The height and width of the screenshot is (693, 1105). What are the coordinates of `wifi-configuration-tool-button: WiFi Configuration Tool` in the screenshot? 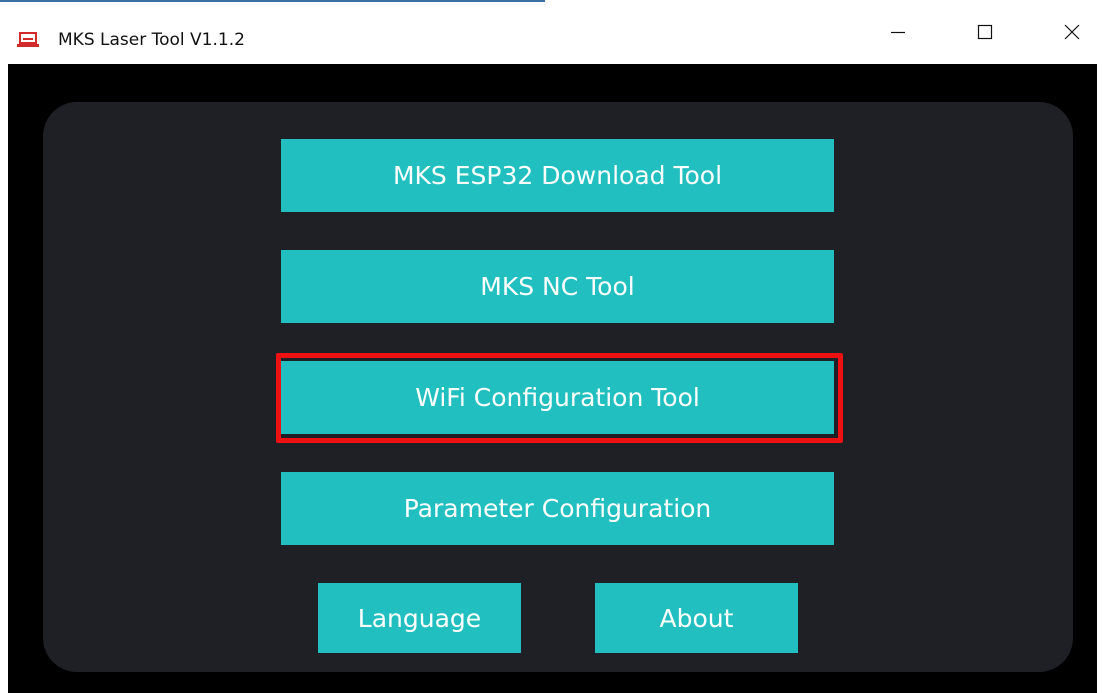 It's located at (557, 397).